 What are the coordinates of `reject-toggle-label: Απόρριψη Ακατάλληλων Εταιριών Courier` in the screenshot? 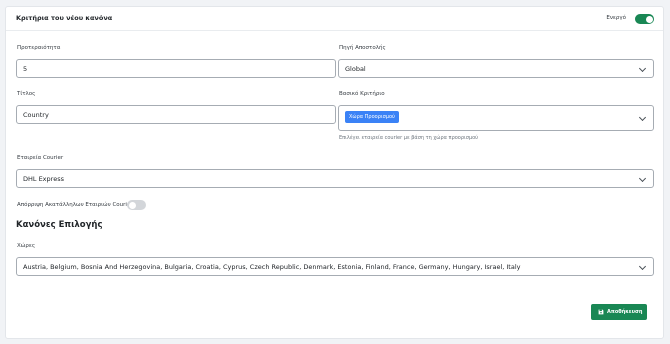 It's located at (75, 205).